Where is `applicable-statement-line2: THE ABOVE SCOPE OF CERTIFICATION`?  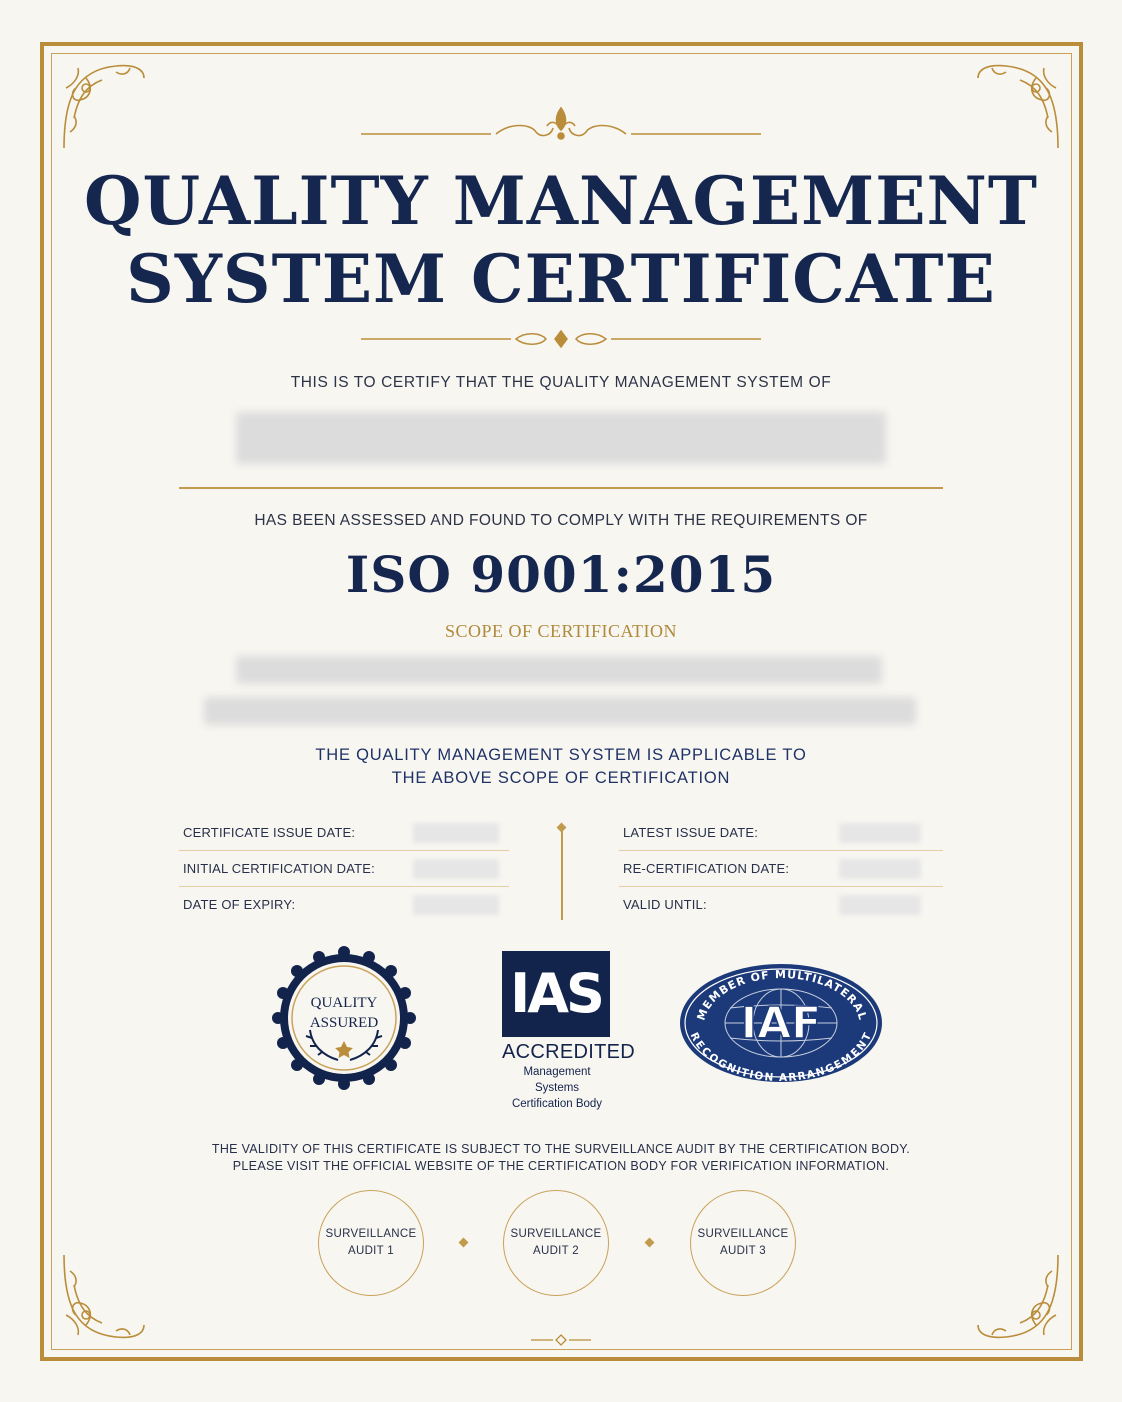
applicable-statement-line2: THE ABOVE SCOPE OF CERTIFICATION is located at coordinates (561, 778).